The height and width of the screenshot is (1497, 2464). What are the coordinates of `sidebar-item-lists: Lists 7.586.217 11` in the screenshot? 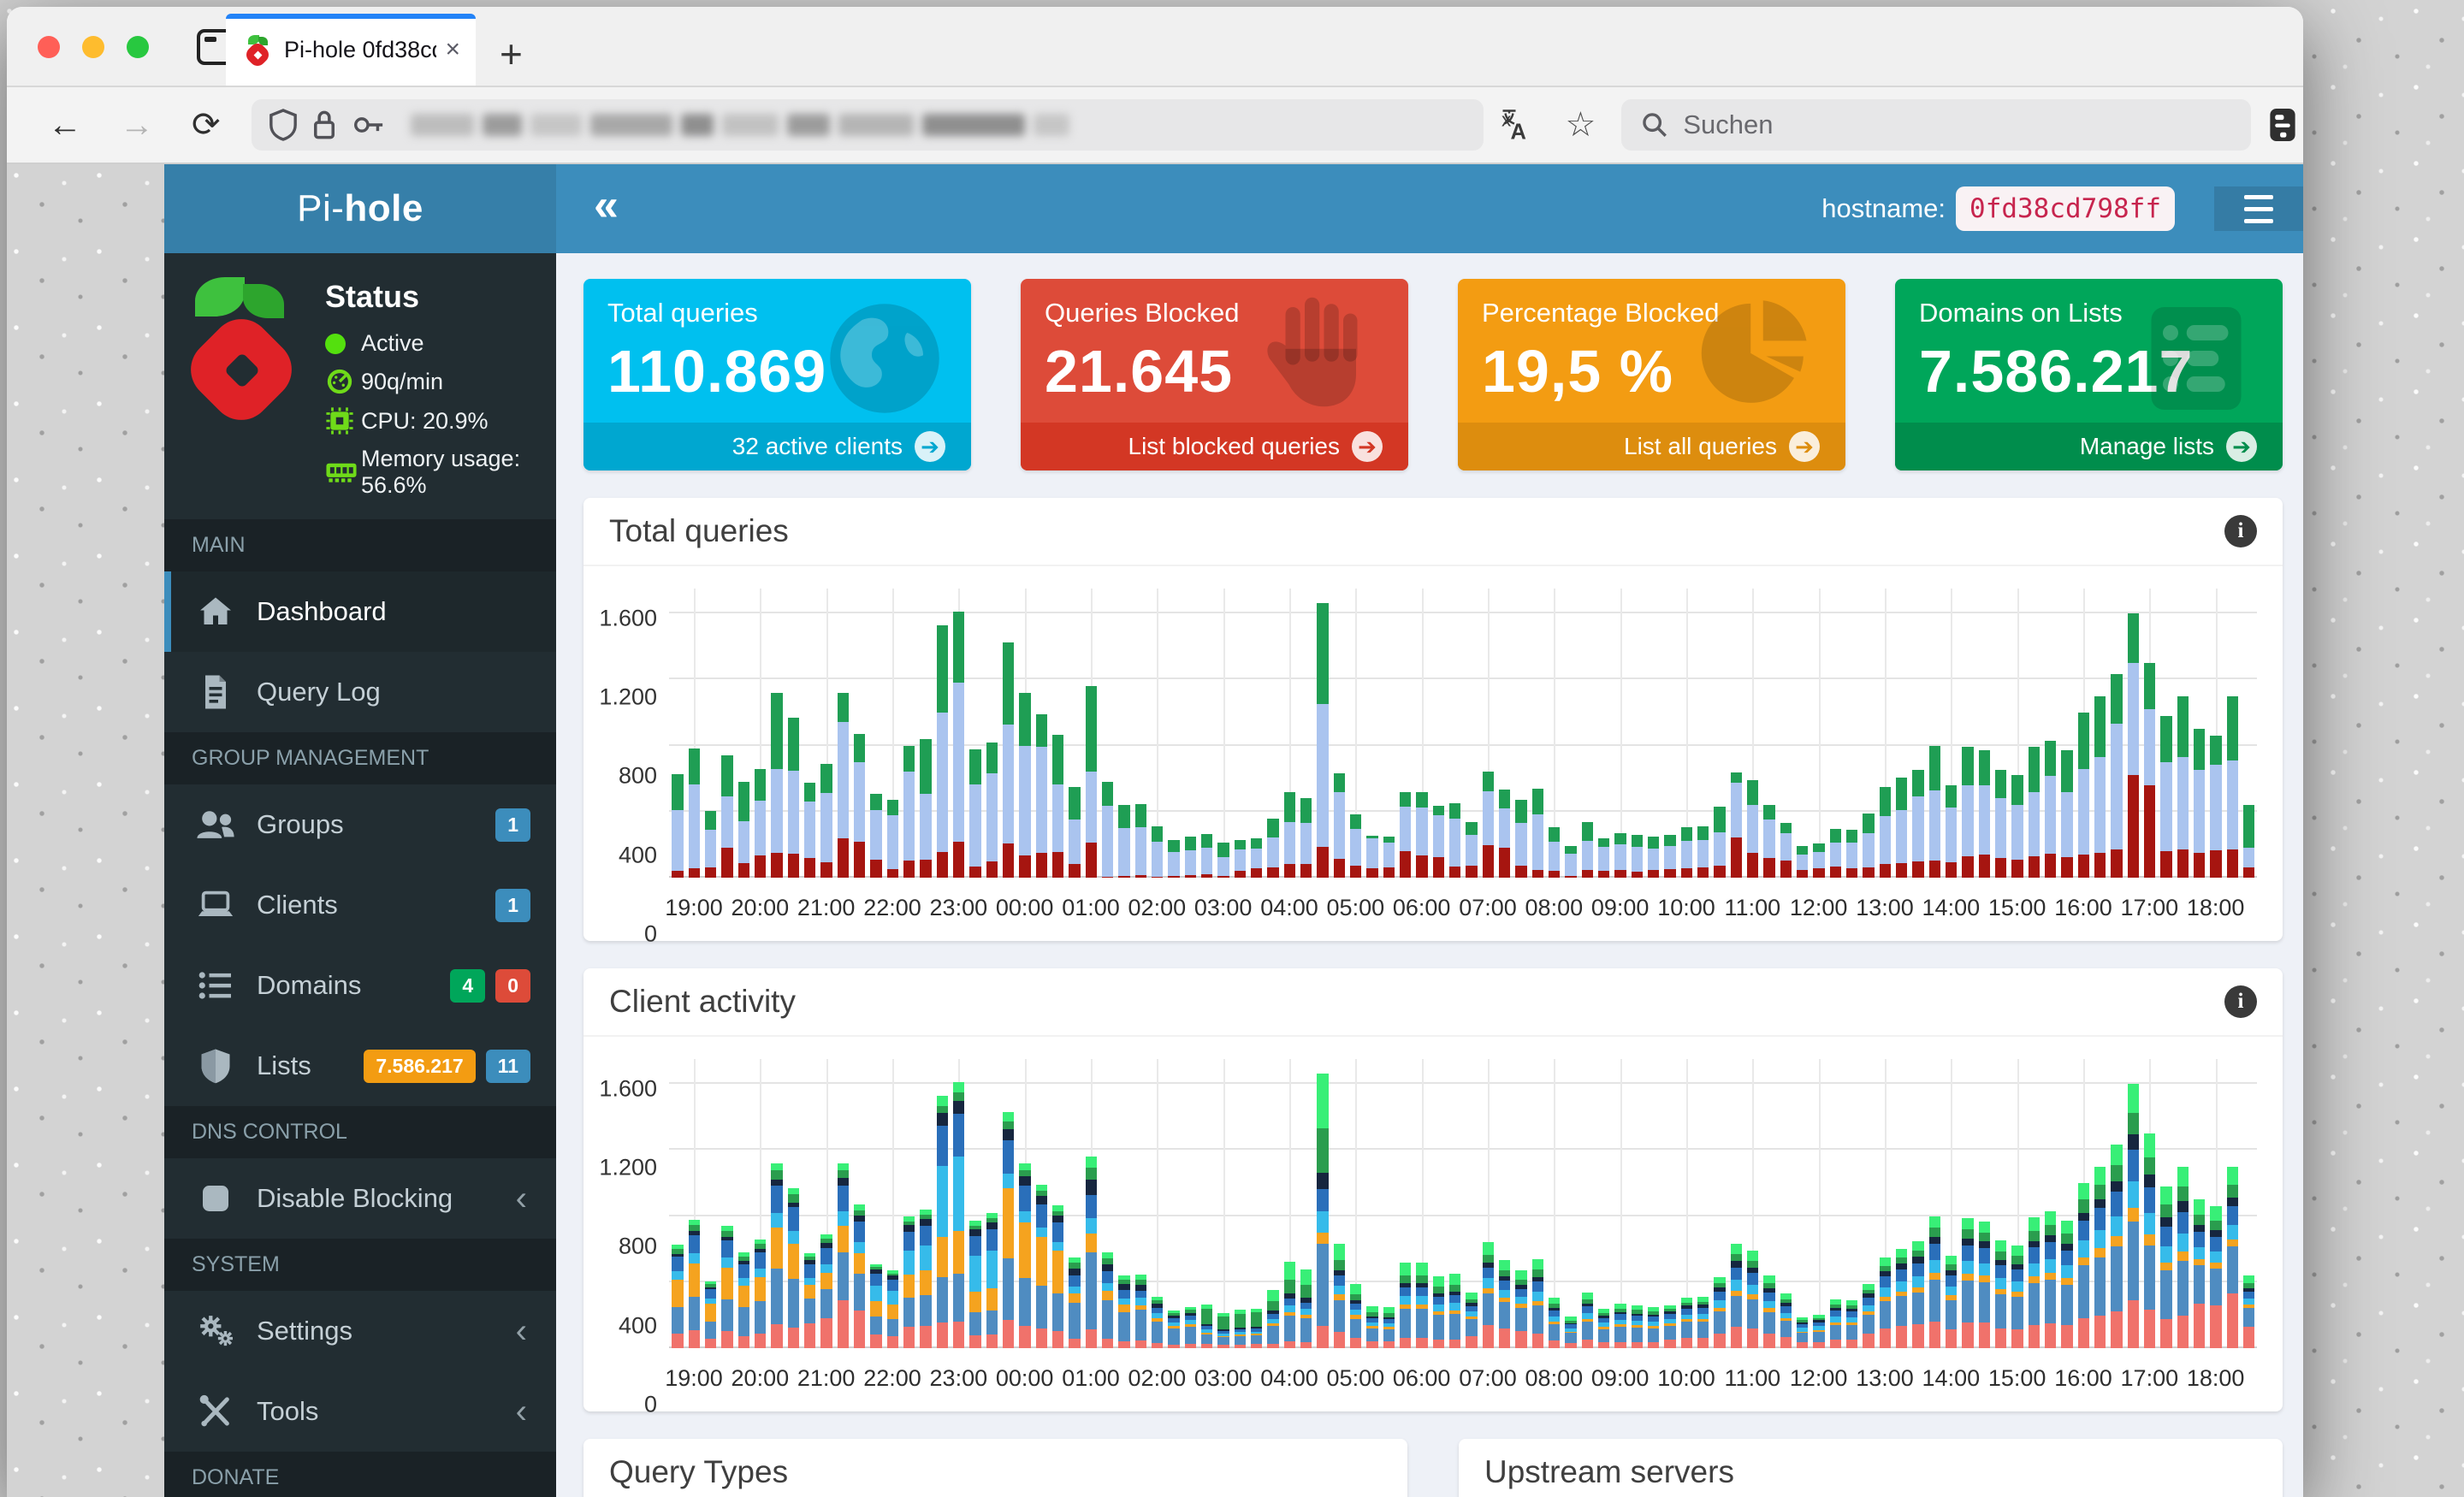 It's located at (360, 1066).